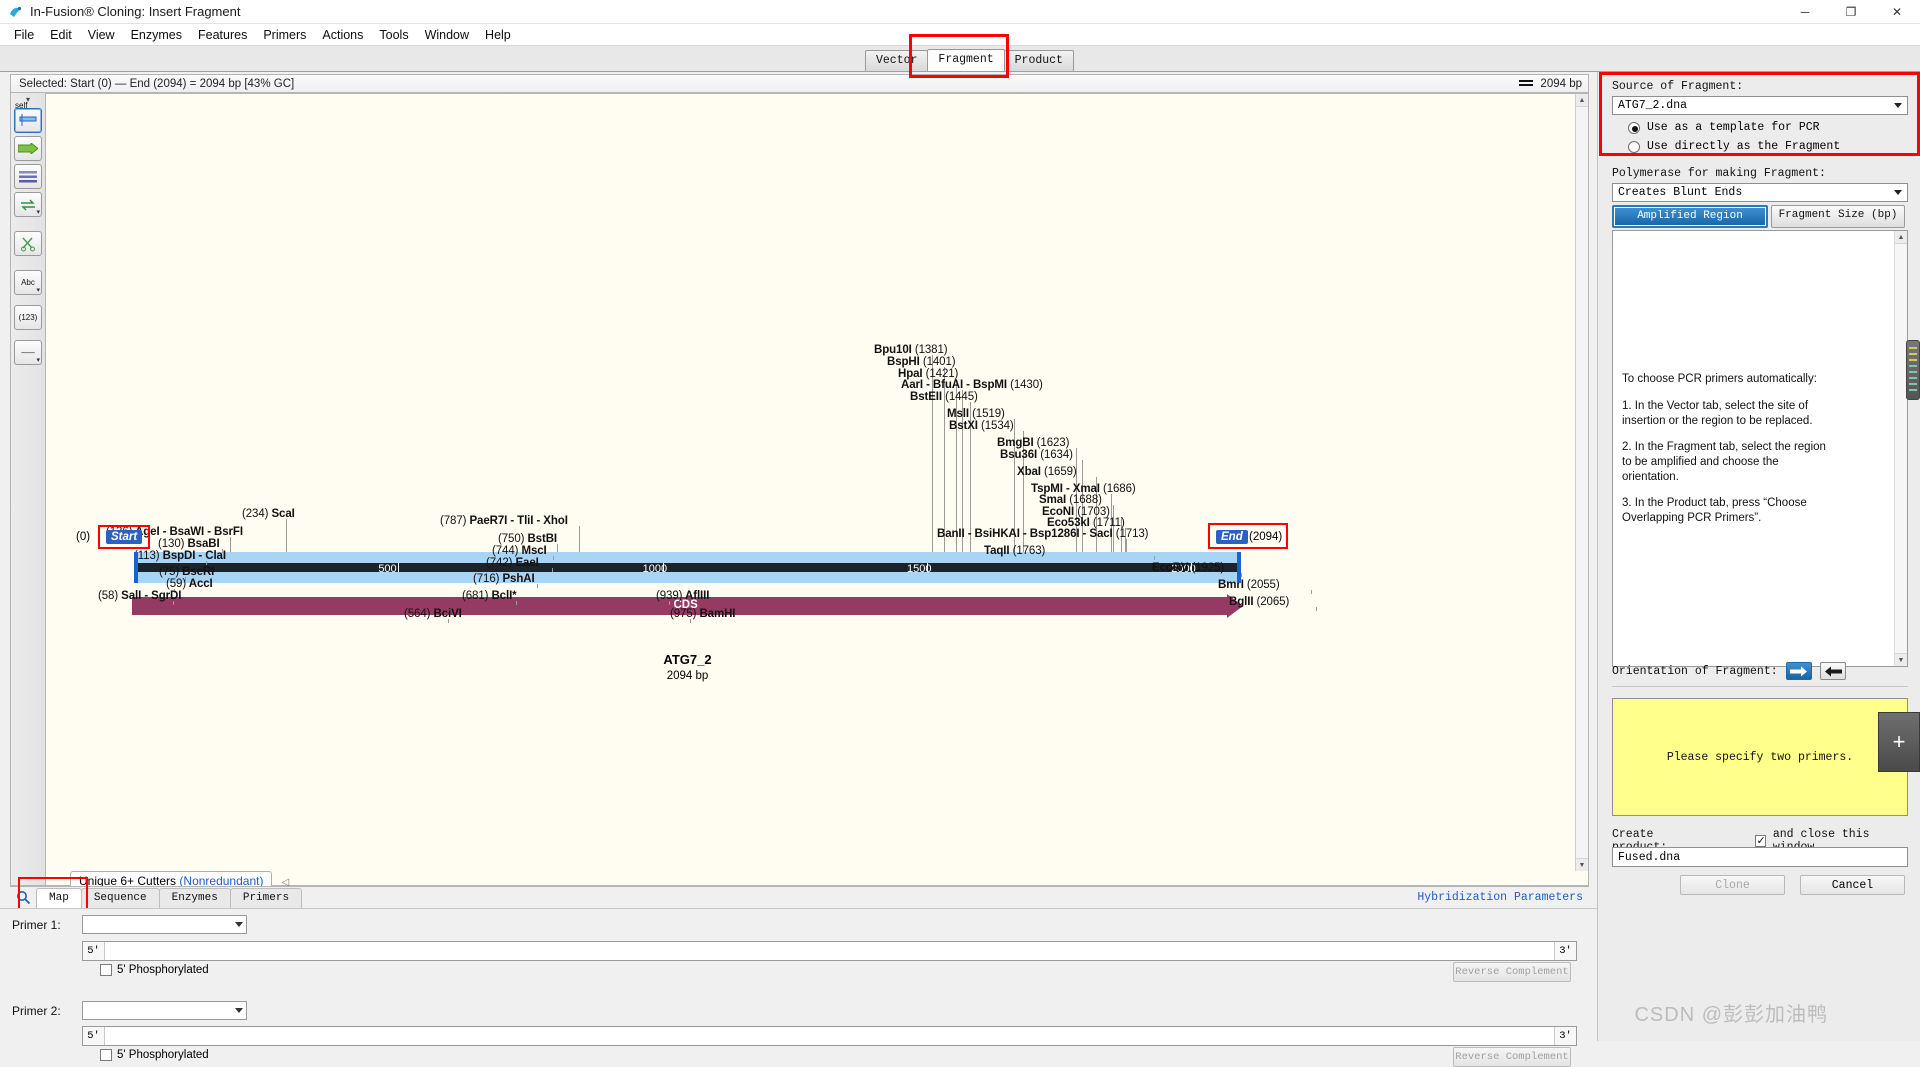 The image size is (1920, 1067). I want to click on swap-strands-tool-button: ▾, so click(28, 204).